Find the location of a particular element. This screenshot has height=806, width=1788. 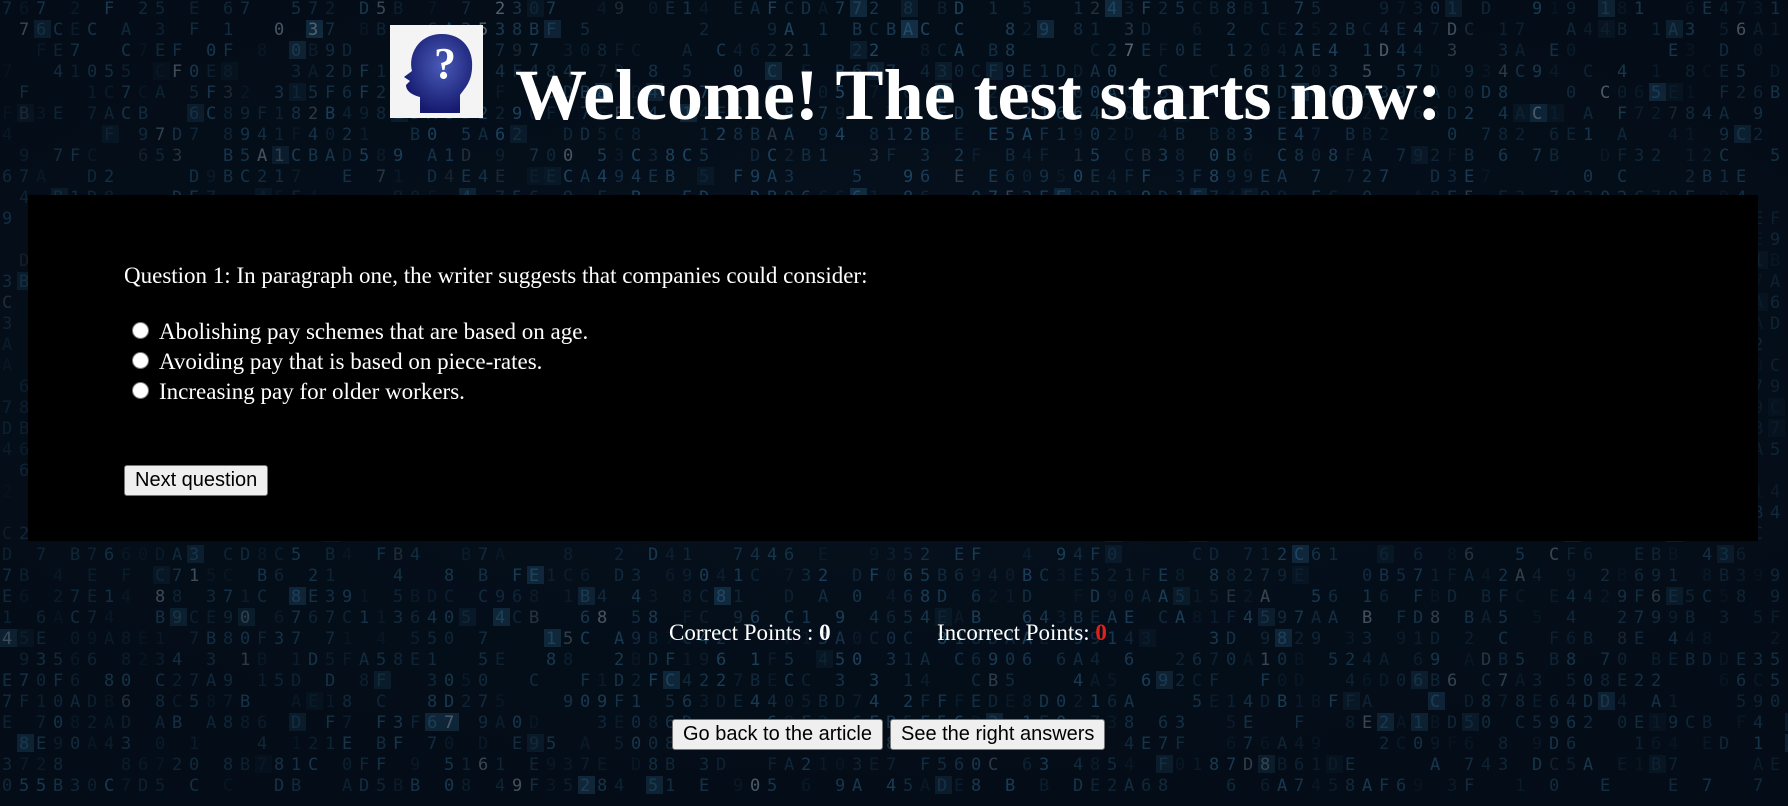

incorrect-points-value: 0 is located at coordinates (1101, 632).